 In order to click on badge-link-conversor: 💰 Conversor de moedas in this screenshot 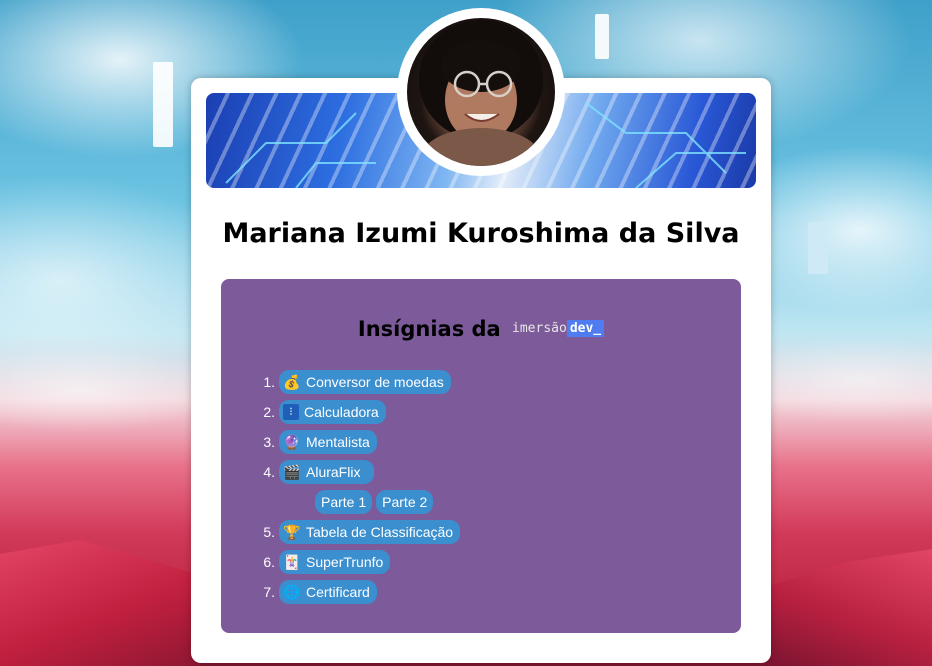, I will do `click(365, 382)`.